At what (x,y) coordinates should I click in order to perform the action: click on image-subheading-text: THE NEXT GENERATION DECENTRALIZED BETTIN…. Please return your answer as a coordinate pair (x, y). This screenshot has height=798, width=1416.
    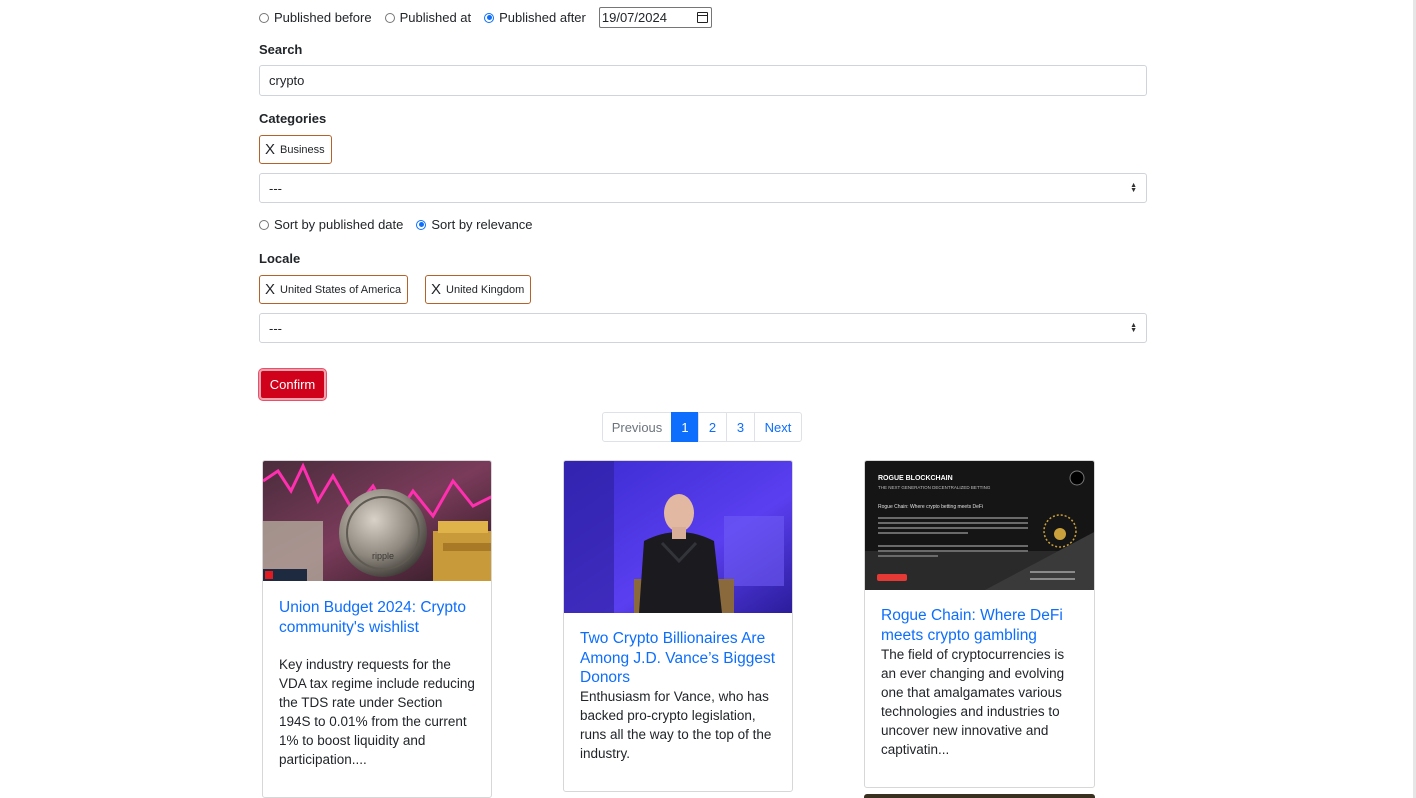
    Looking at the image, I should click on (934, 487).